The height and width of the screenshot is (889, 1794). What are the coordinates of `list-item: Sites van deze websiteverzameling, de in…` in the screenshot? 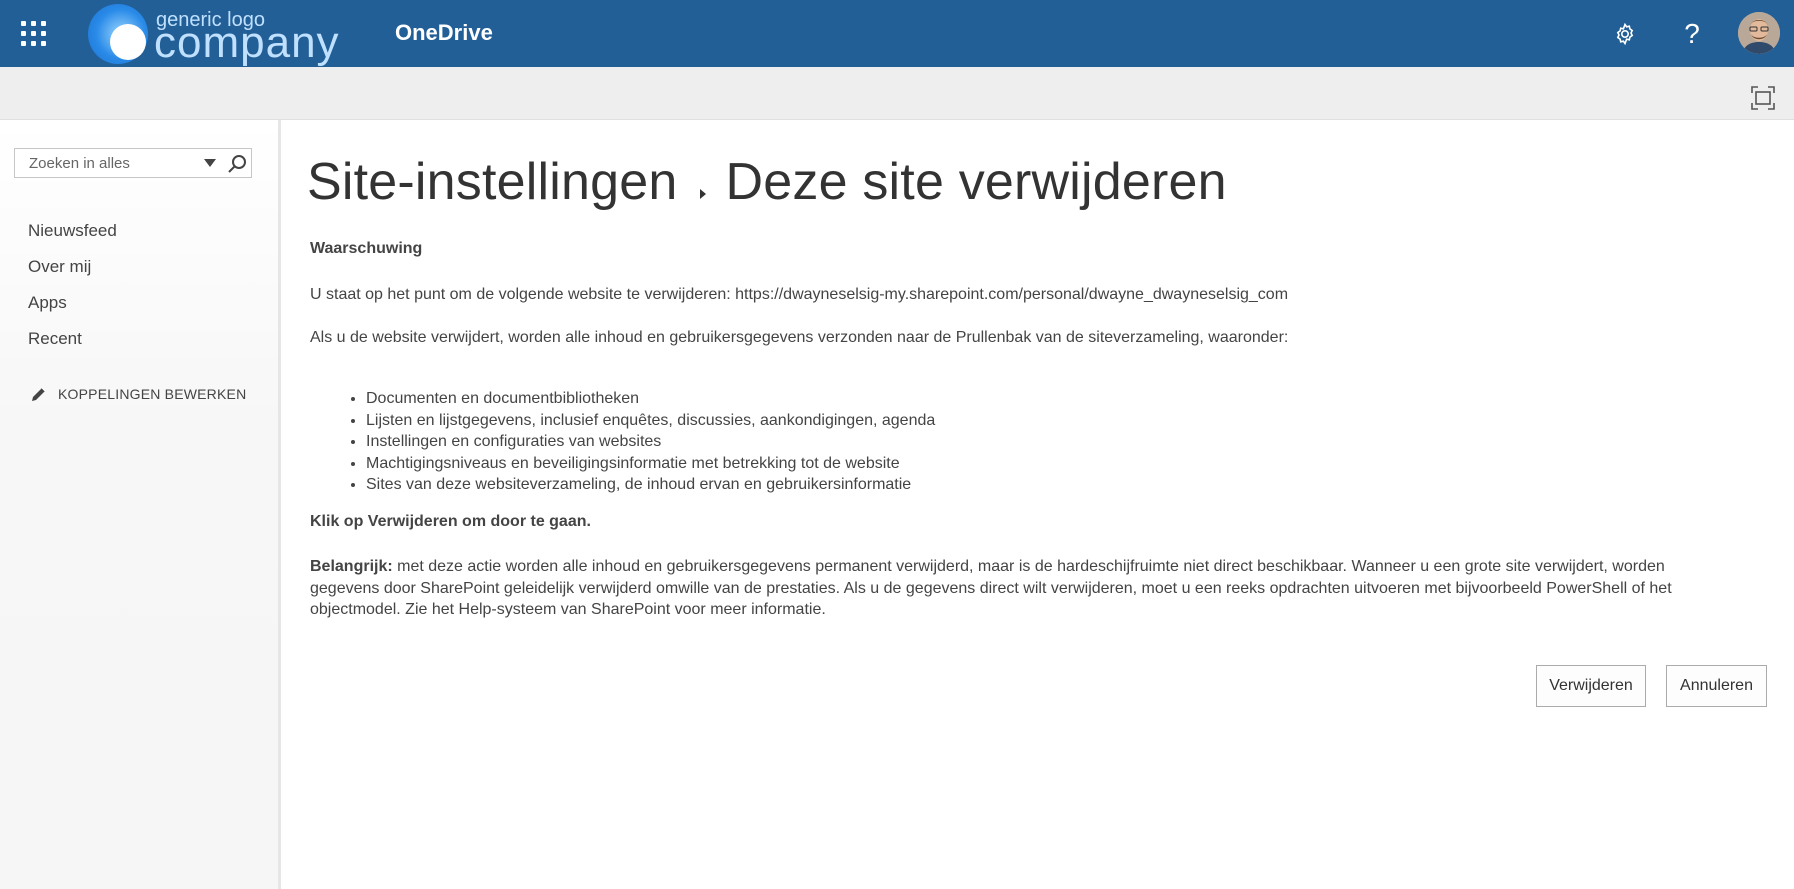 It's located at (650, 485).